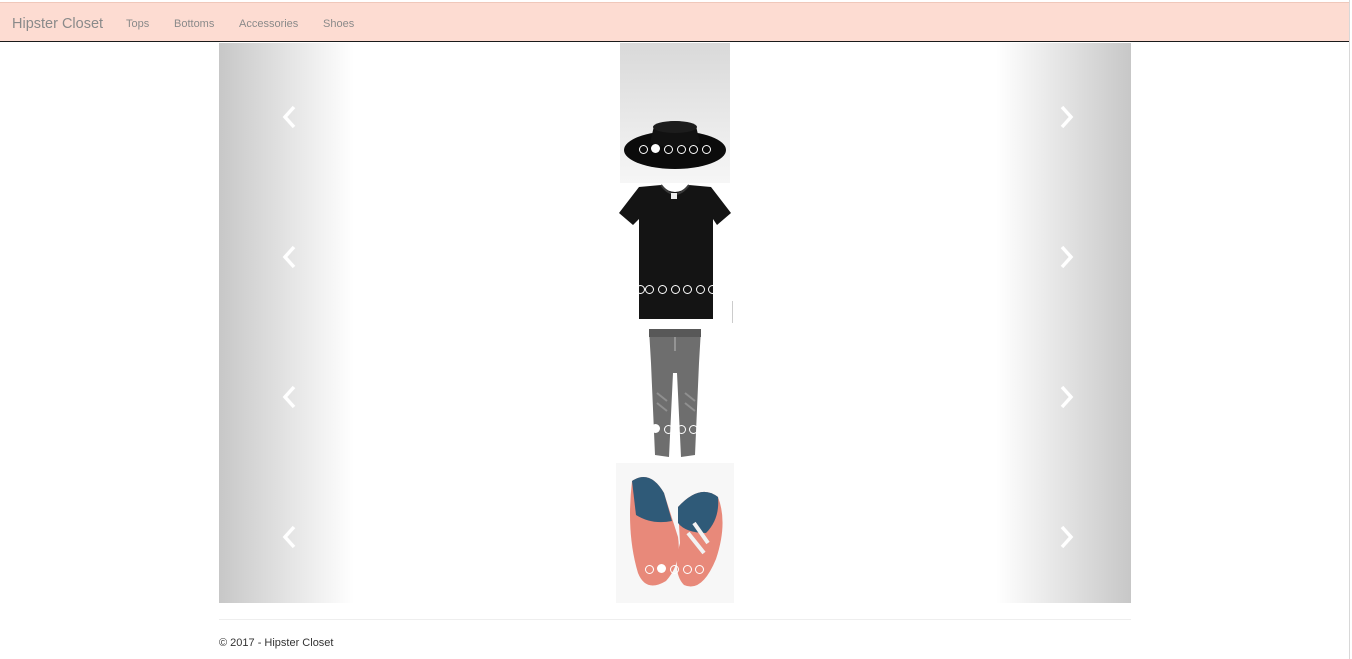  I want to click on bottoms-carousel, so click(675, 393).